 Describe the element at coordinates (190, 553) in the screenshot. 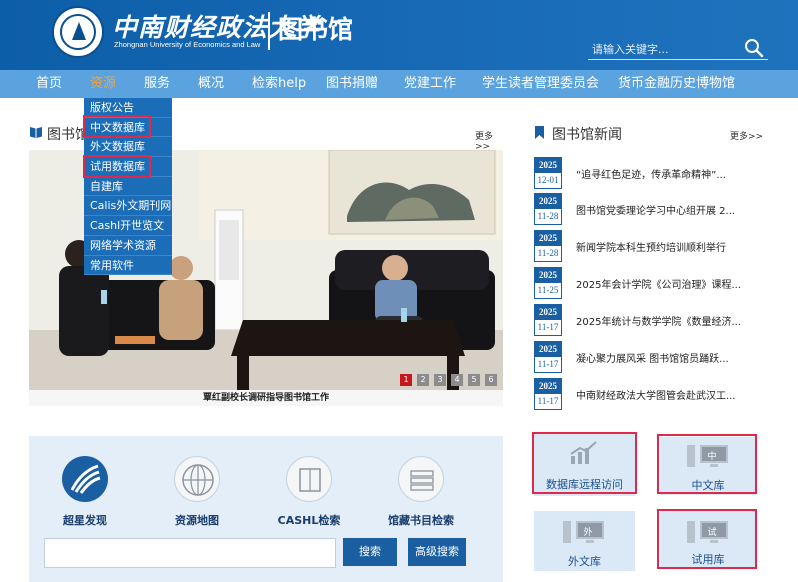

I see `panel-search-input` at that location.